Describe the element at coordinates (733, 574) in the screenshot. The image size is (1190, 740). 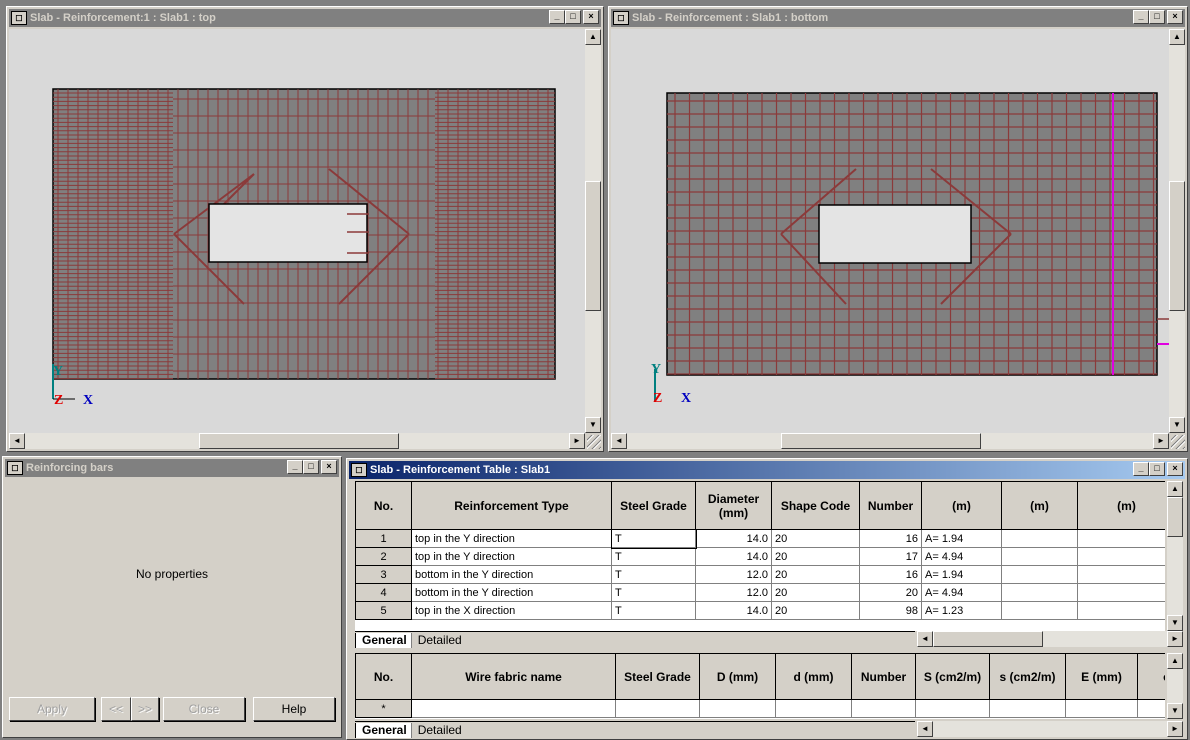
I see `cell-dia: 12.0` at that location.